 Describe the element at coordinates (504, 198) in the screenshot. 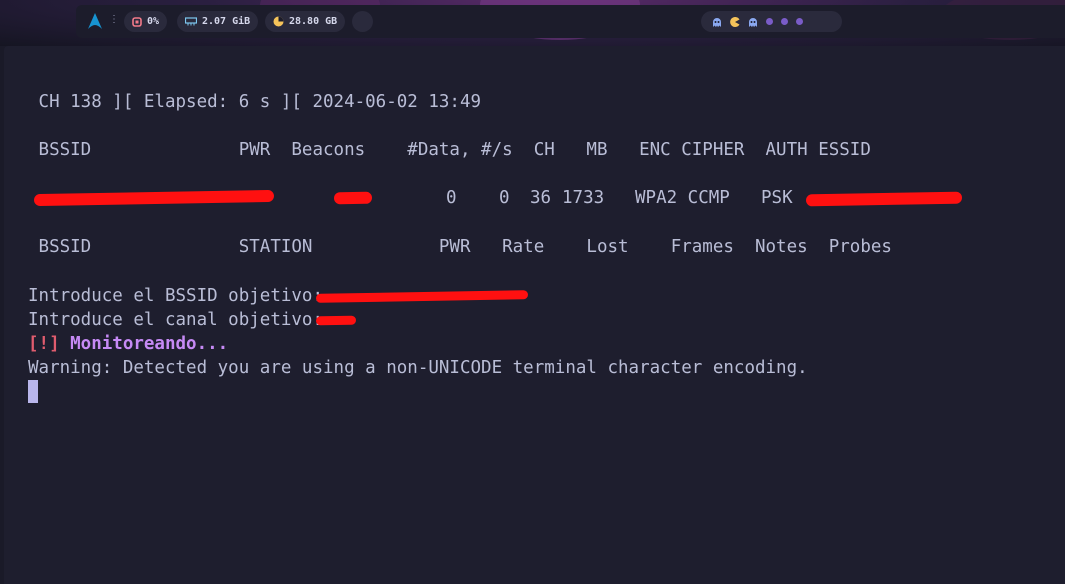

I see `ap-data-rate: 0` at that location.